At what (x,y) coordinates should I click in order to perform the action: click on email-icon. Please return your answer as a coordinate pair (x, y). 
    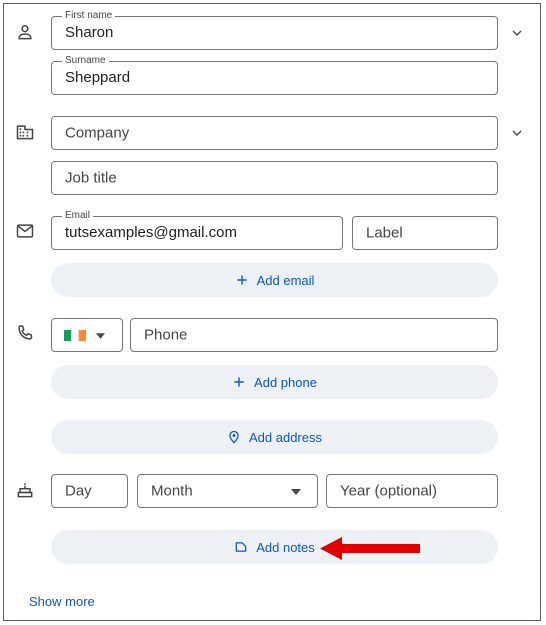
    Looking at the image, I should click on (25, 231).